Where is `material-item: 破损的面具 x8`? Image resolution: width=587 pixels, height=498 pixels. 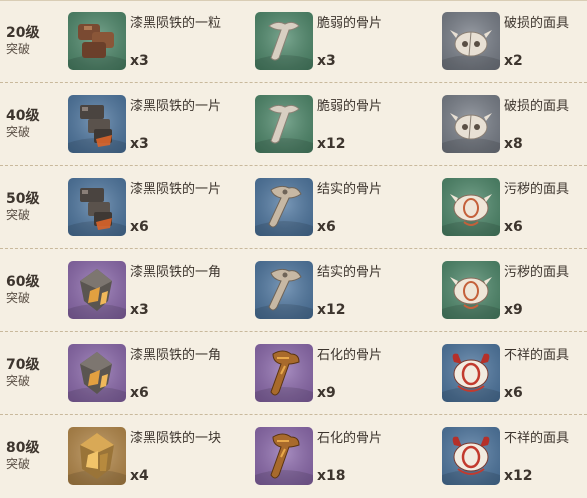
material-item: 破损的面具 x8 is located at coordinates (514, 125).